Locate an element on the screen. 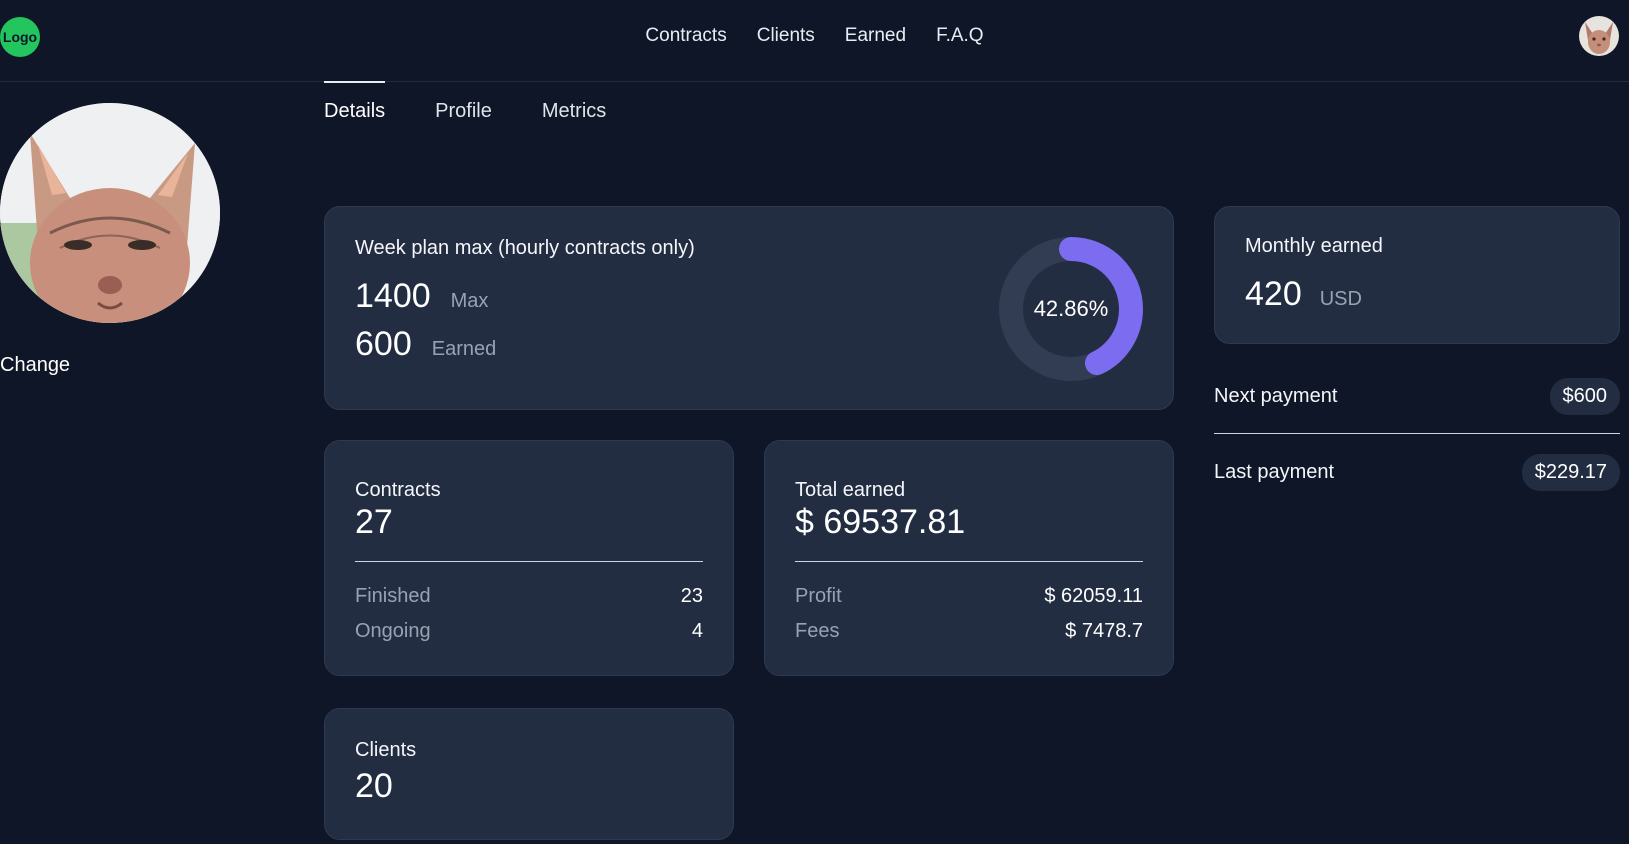 This screenshot has width=1629, height=844. next-payment-label: Next payment is located at coordinates (1276, 396).